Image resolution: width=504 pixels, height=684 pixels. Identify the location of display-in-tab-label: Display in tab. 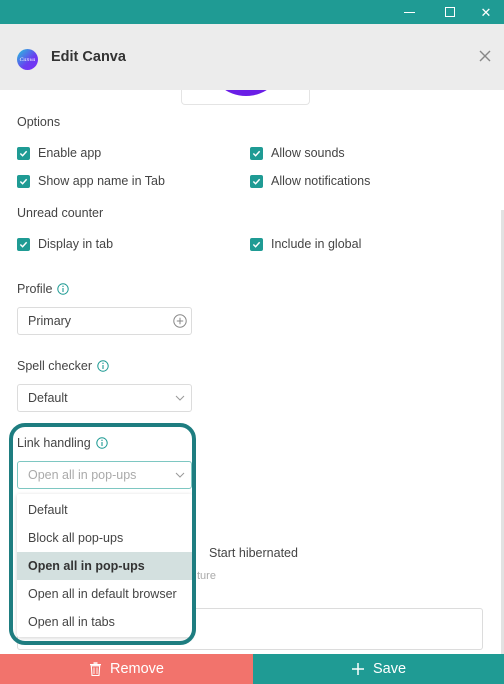
(76, 244).